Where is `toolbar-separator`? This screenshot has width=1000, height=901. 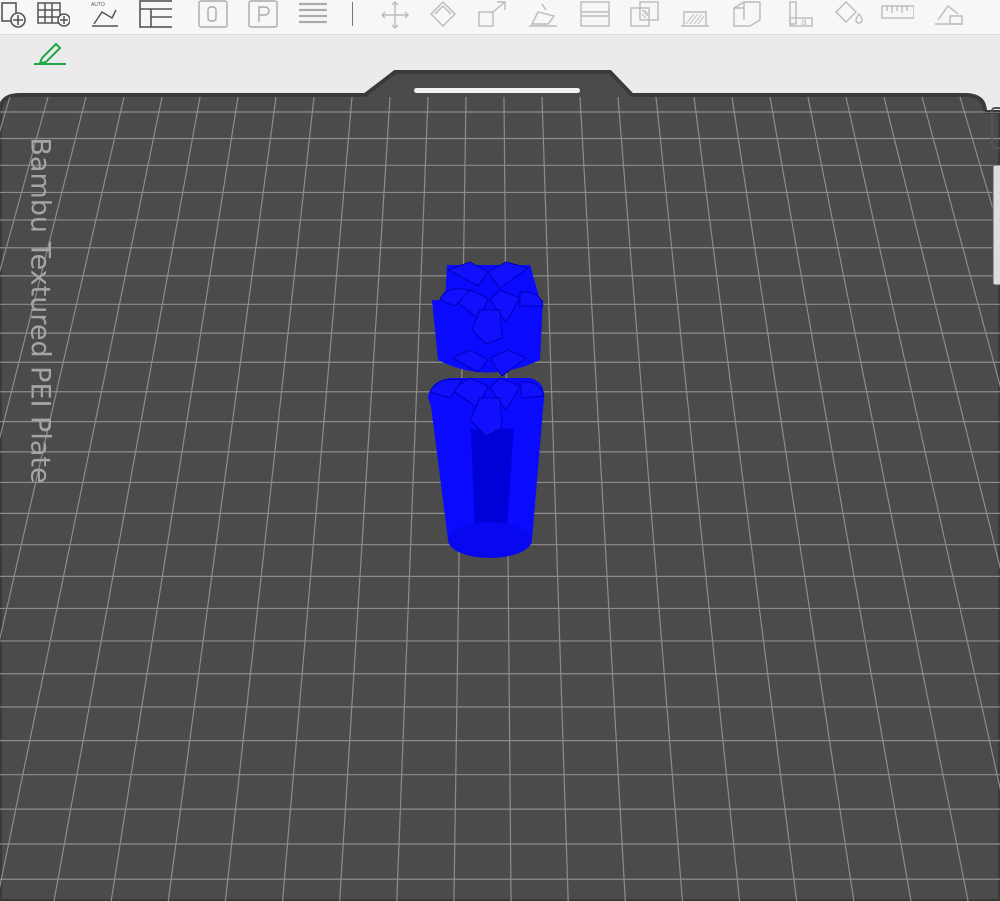
toolbar-separator is located at coordinates (352, 14).